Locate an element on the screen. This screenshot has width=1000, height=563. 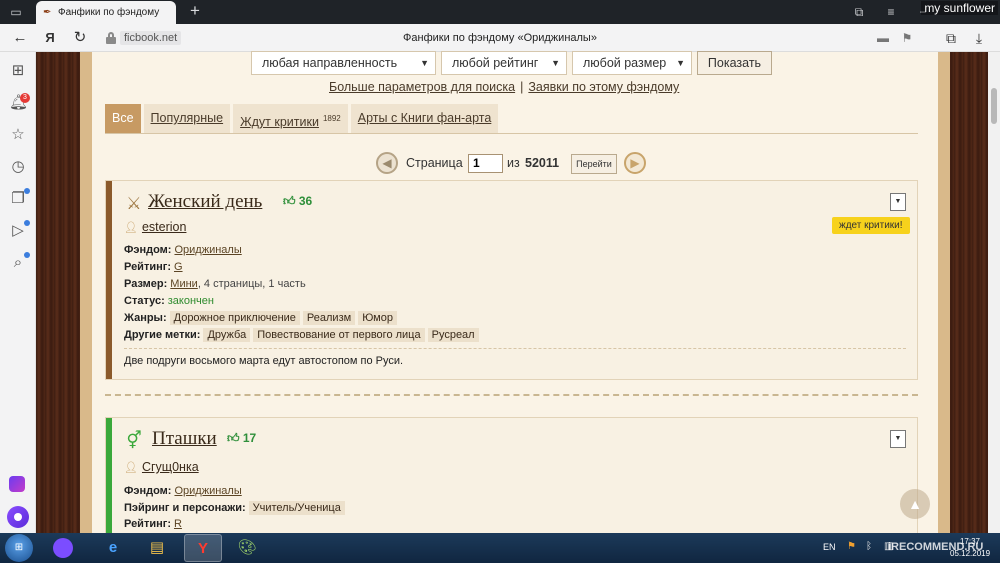
paint-app-icon: 🎨︎ is located at coordinates (247, 548).